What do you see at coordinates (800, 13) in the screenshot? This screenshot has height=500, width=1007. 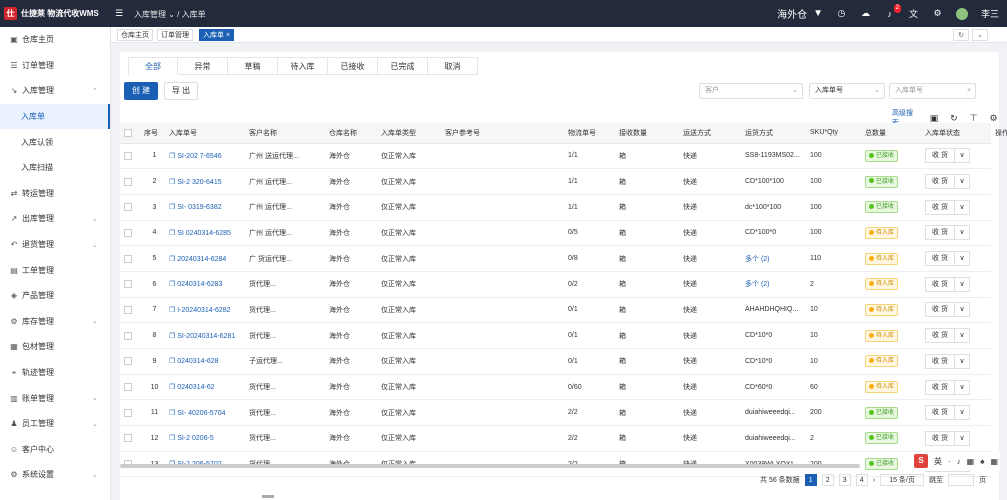 I see `warehouse-select: 海外仓 ▼` at bounding box center [800, 13].